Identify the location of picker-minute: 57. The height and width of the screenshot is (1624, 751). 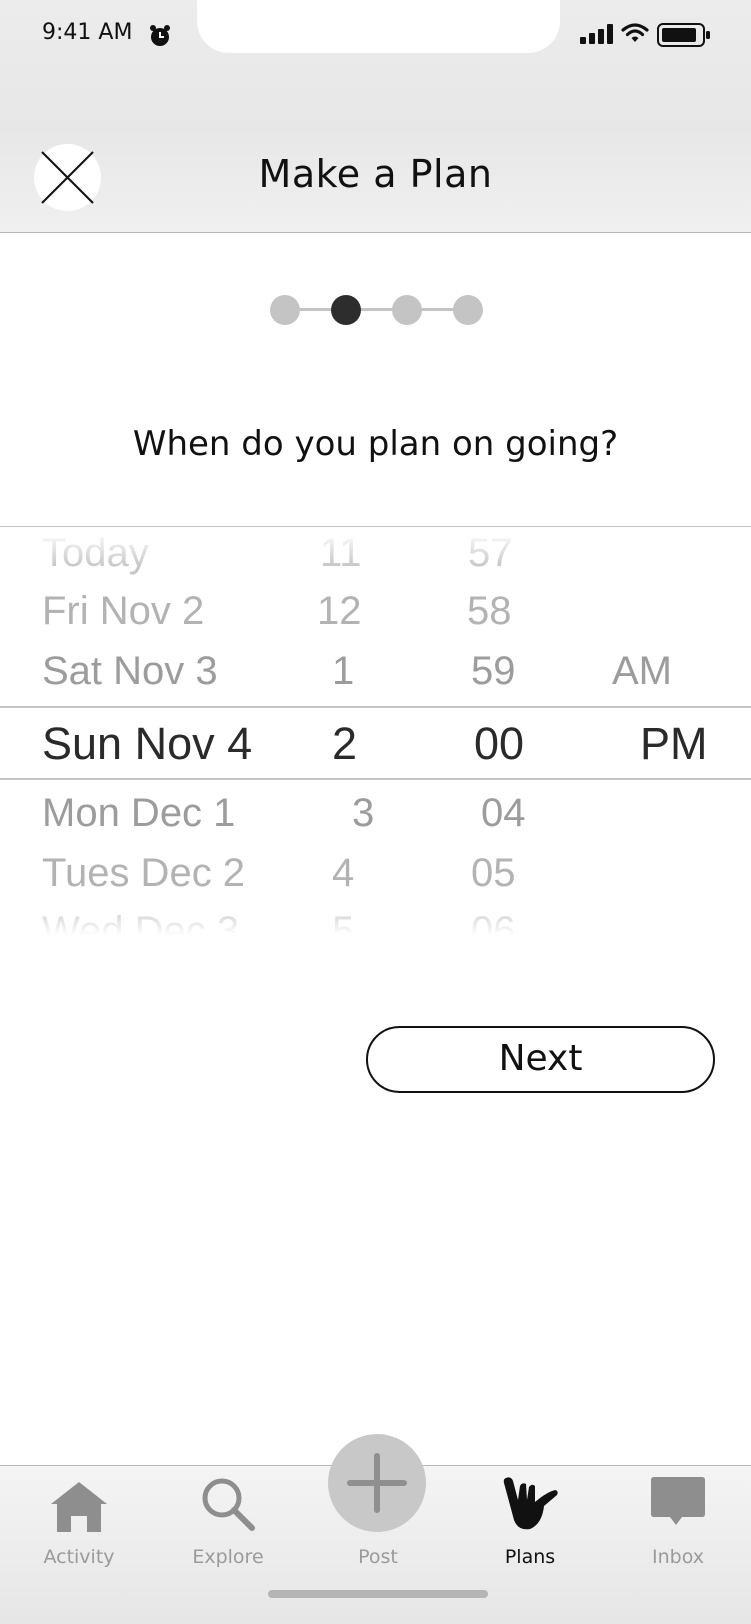
(490, 553).